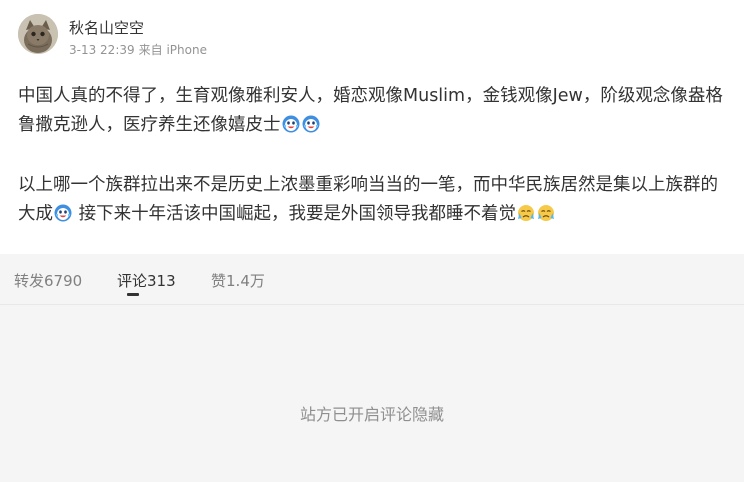  I want to click on tab-reposts: 转发6790, so click(48, 280).